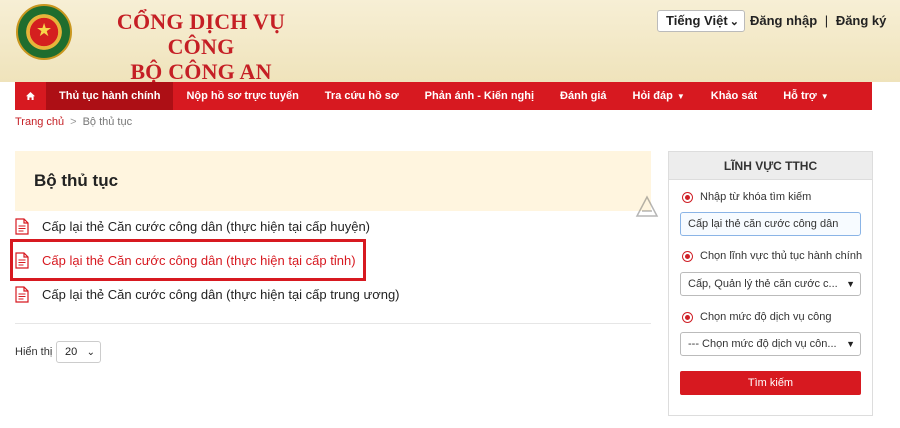 The height and width of the screenshot is (428, 900). I want to click on field-label: Chọn lĩnh vực thủ tục hành chính, so click(781, 256).